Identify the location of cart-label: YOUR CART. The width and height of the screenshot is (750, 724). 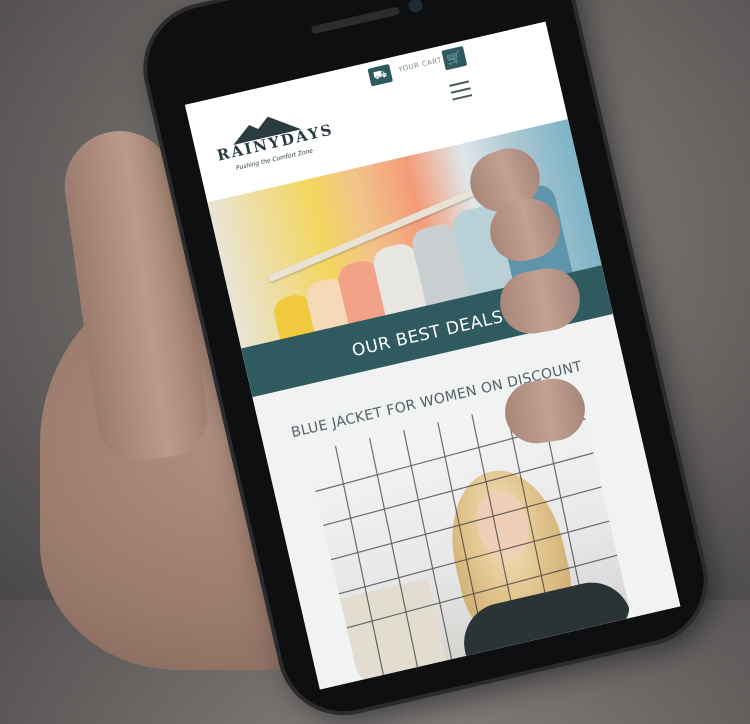
(420, 65).